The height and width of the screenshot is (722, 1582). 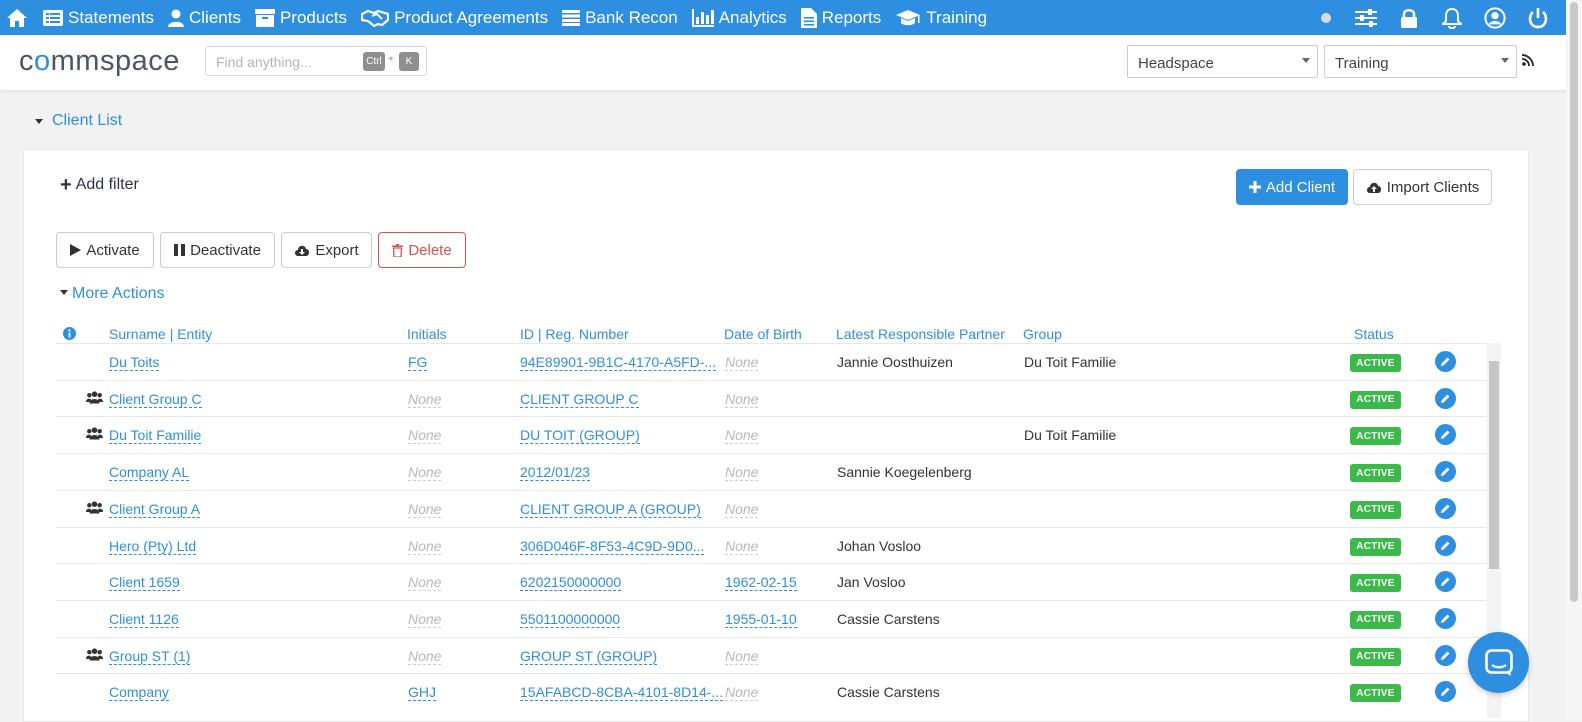 I want to click on nav-statements: Statements, so click(x=98, y=18).